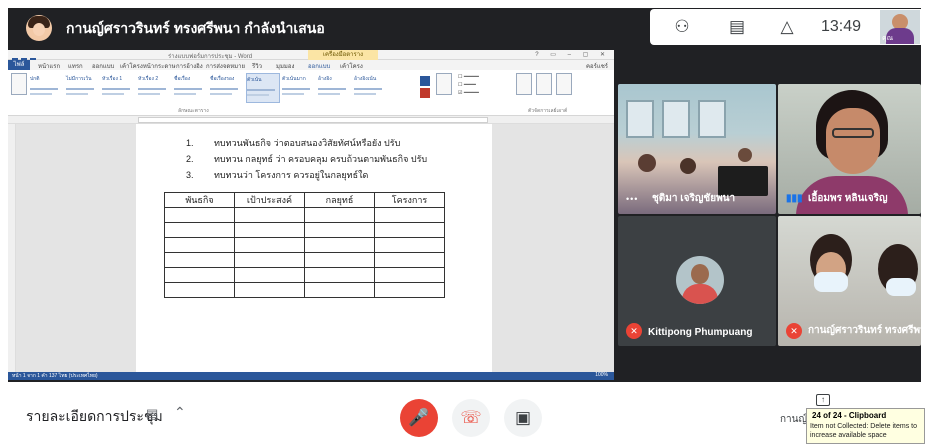 This screenshot has width=925, height=445. Describe the element at coordinates (632, 199) in the screenshot. I see `more-options-icon: •••` at that location.